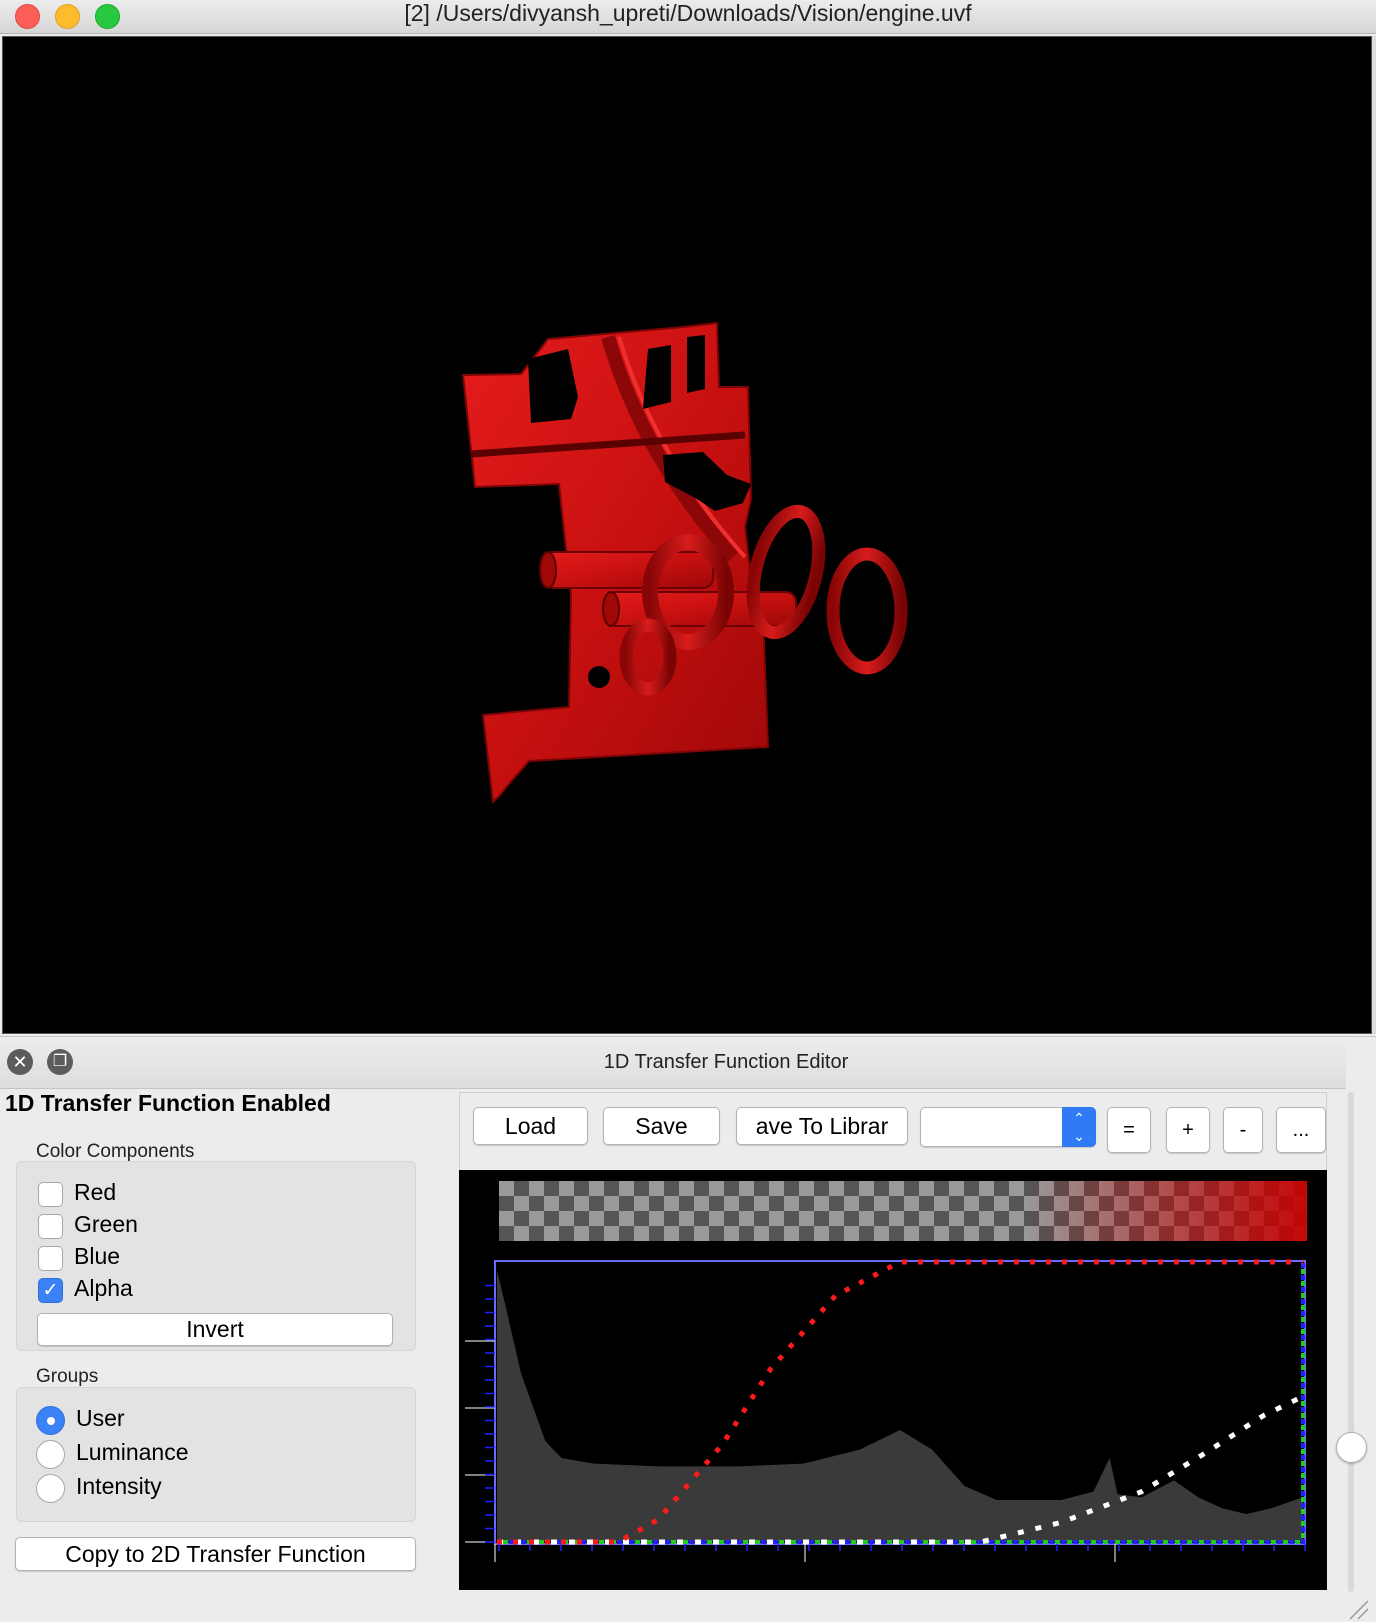 This screenshot has width=1376, height=1622. Describe the element at coordinates (100, 1418) in the screenshot. I see `user-label: User` at that location.